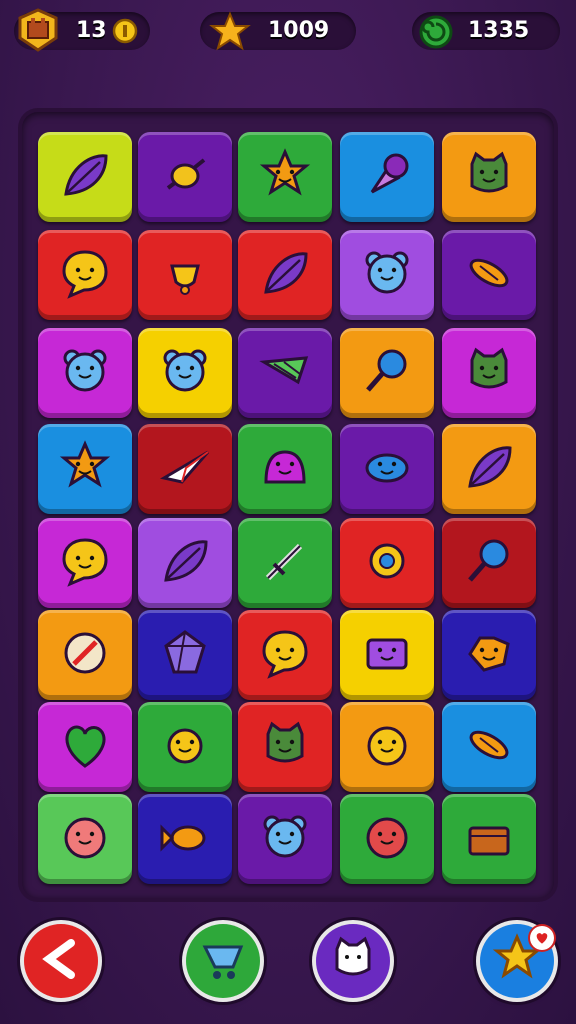  Describe the element at coordinates (299, 30) in the screenshot. I see `star-count: 1009` at that location.